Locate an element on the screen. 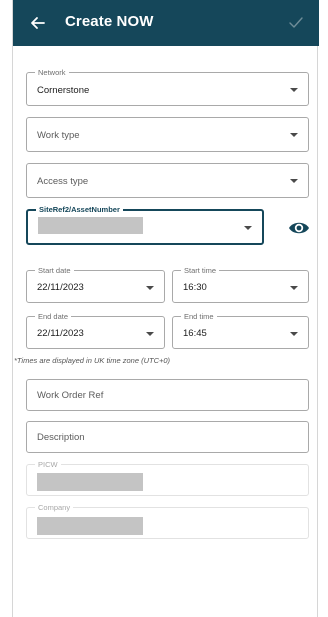 The width and height of the screenshot is (328, 617). description-input: Description is located at coordinates (167, 437).